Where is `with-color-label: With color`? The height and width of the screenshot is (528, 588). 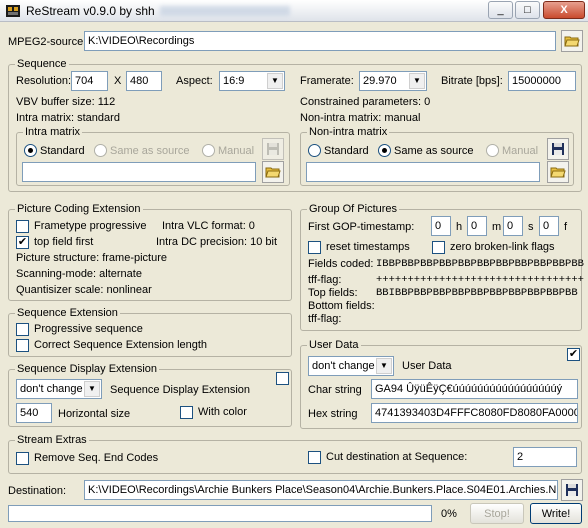 with-color-label: With color is located at coordinates (222, 412).